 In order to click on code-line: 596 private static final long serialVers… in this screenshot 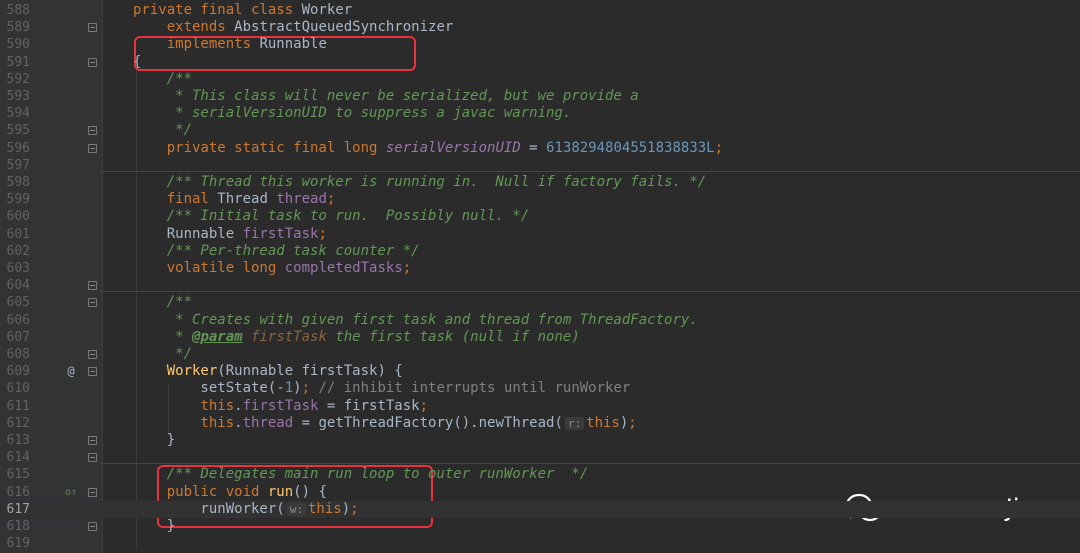, I will do `click(540, 148)`.